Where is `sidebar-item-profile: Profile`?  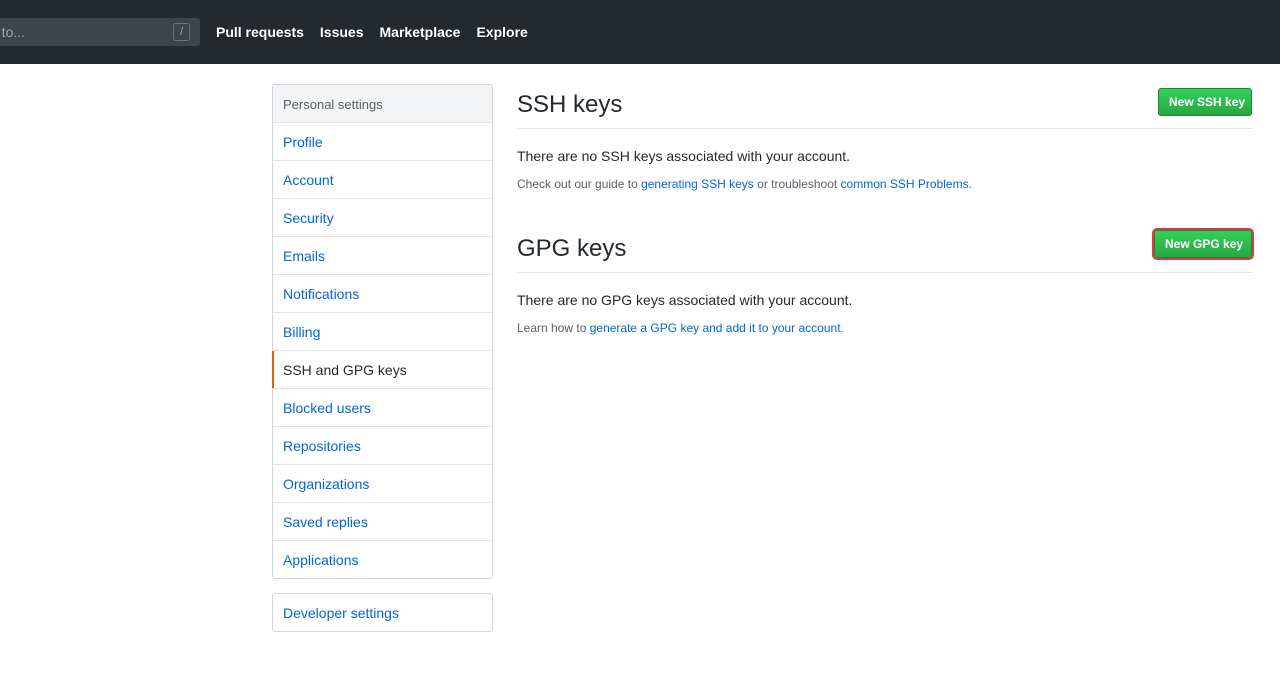
sidebar-item-profile: Profile is located at coordinates (382, 142).